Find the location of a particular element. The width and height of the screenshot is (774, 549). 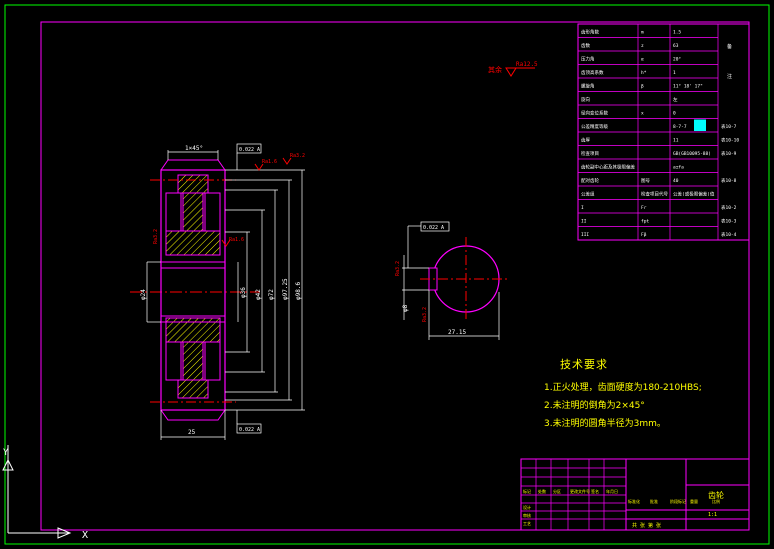

hatch-top-web is located at coordinates (193, 212).